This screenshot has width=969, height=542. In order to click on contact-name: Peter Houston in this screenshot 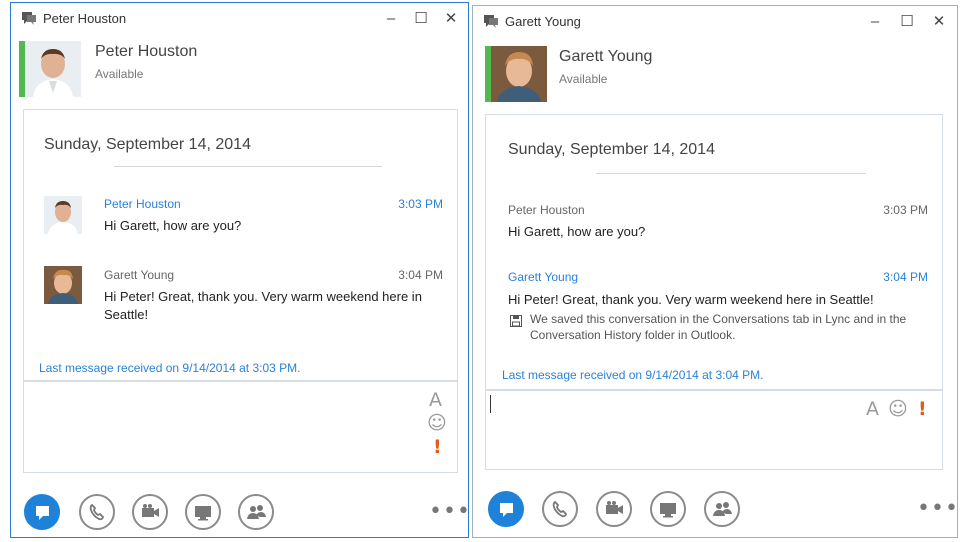, I will do `click(146, 51)`.